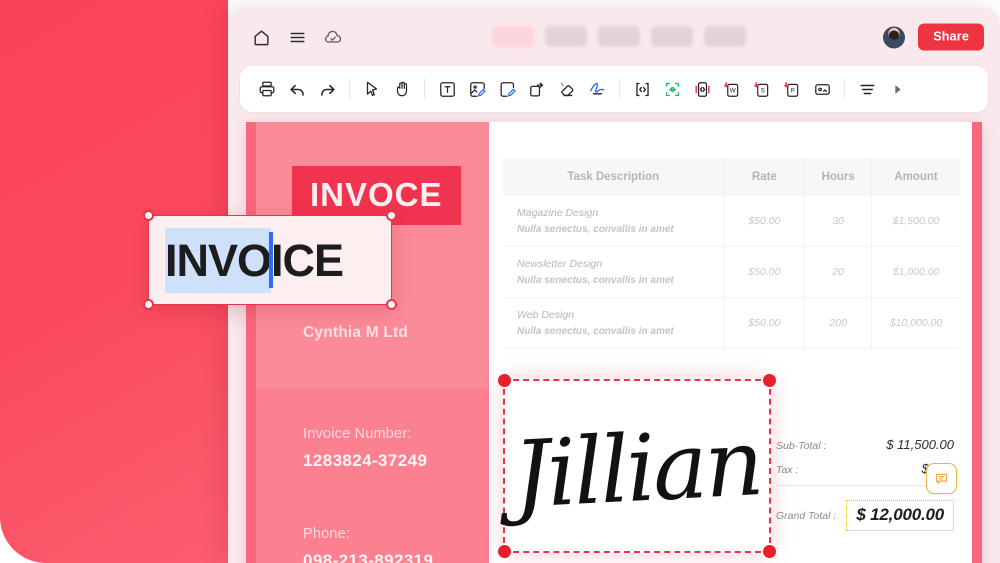 The height and width of the screenshot is (563, 1000). Describe the element at coordinates (327, 89) in the screenshot. I see `redo-icon` at that location.